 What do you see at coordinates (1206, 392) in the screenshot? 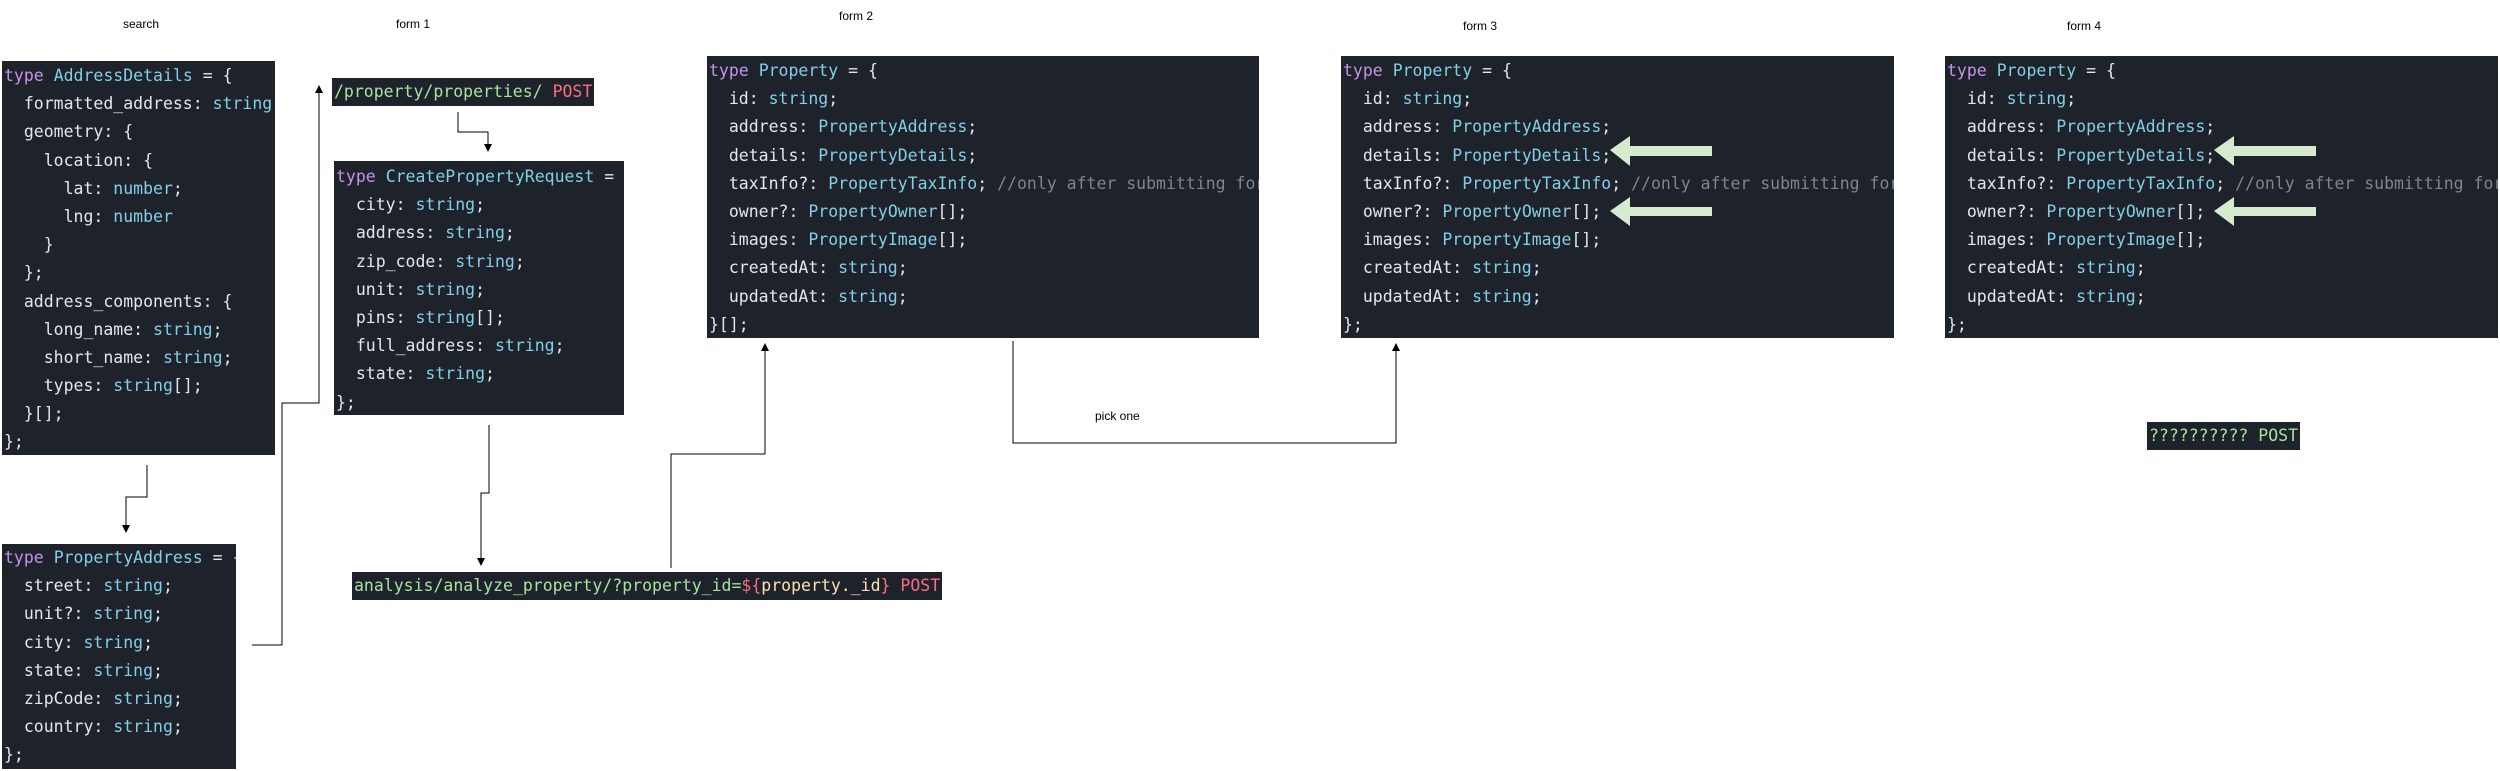
I see `connector-form-2-to-form-3-pick-one` at bounding box center [1206, 392].